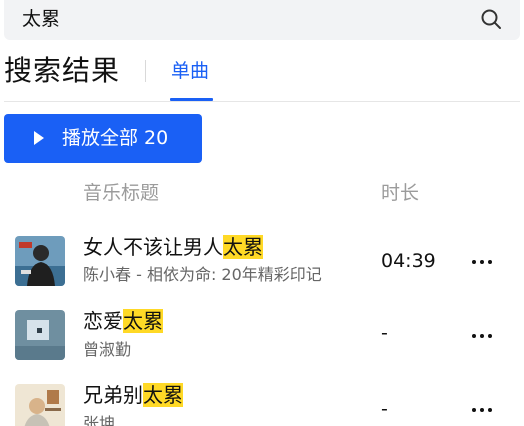  I want to click on song-title: 女人不该让男人太累, so click(173, 247).